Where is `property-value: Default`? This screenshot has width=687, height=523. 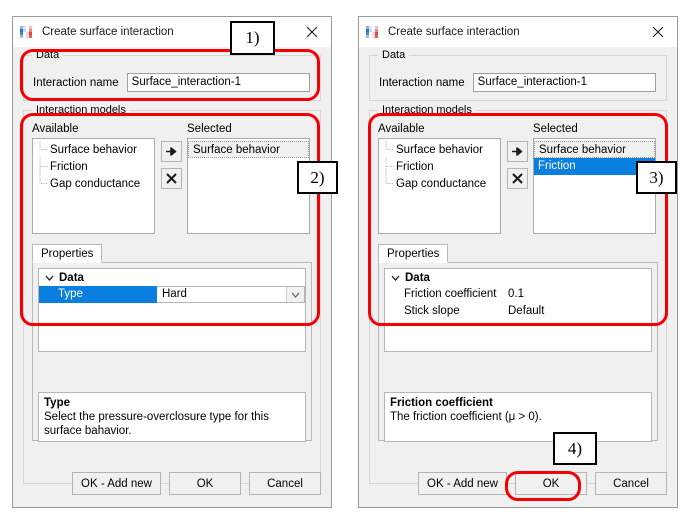 property-value: Default is located at coordinates (577, 311).